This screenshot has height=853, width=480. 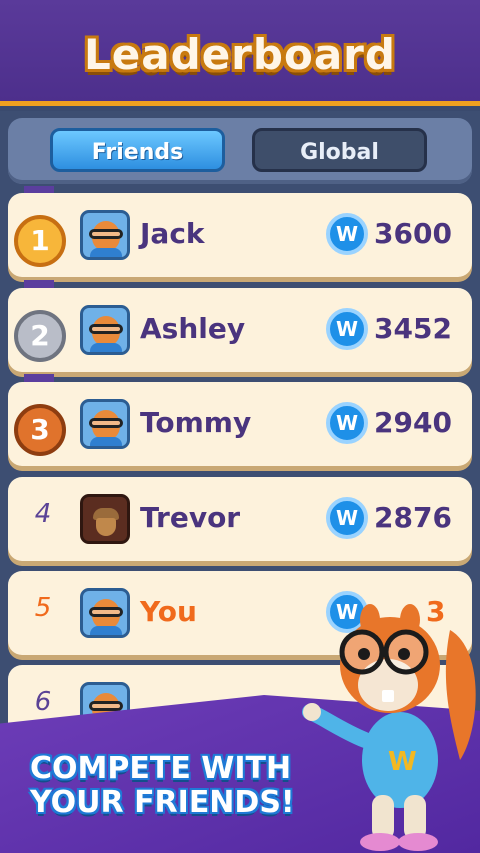 I want to click on bronze-medal-icon: 3, so click(x=40, y=430).